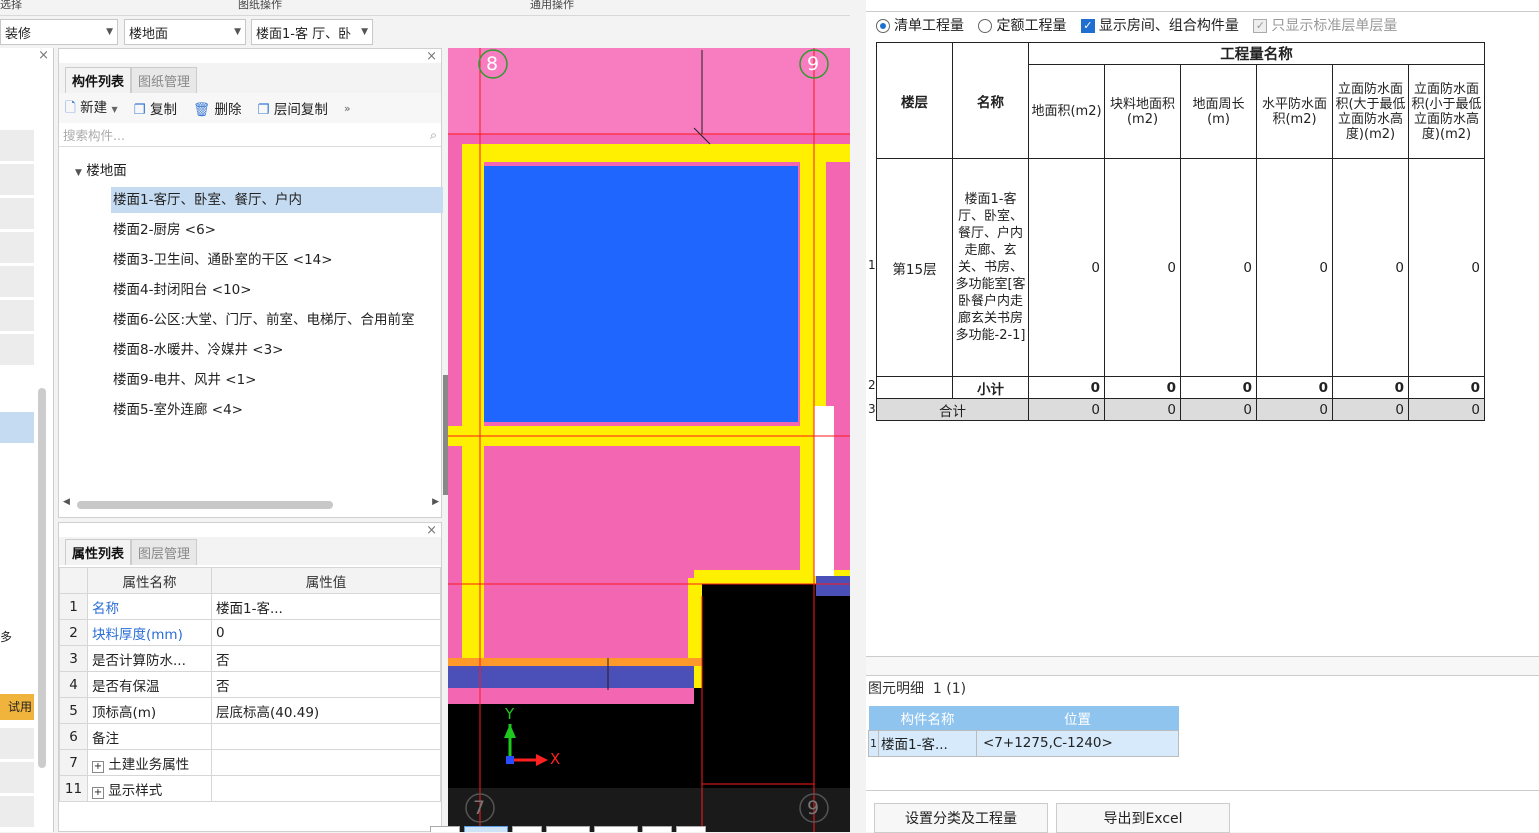 The width and height of the screenshot is (1539, 833). What do you see at coordinates (1159, 26) in the screenshot?
I see `checkbox-show-rooms: ✓ 显示房间、组合构件量` at bounding box center [1159, 26].